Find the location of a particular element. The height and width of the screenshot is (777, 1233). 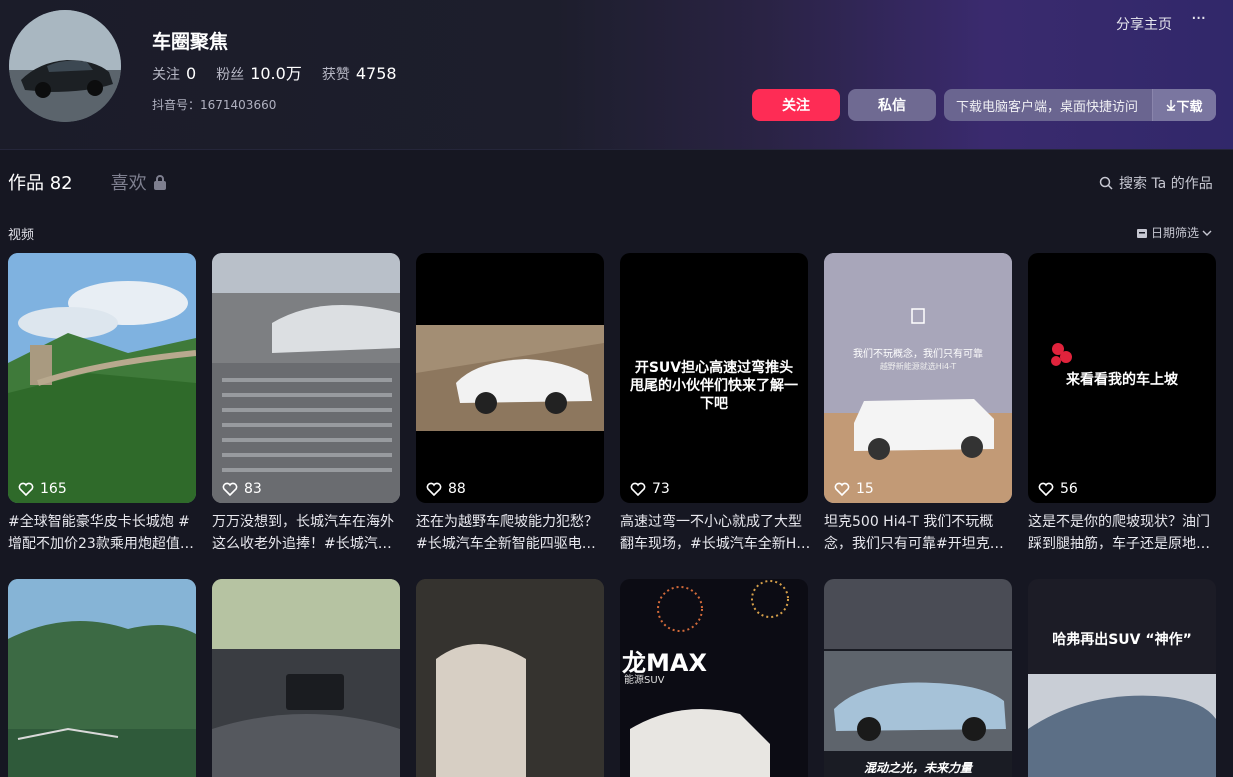

video-card: 我们不玩概念，我们只有可靠 越野新能源就选Hi4-T 15 is located at coordinates (918, 378).